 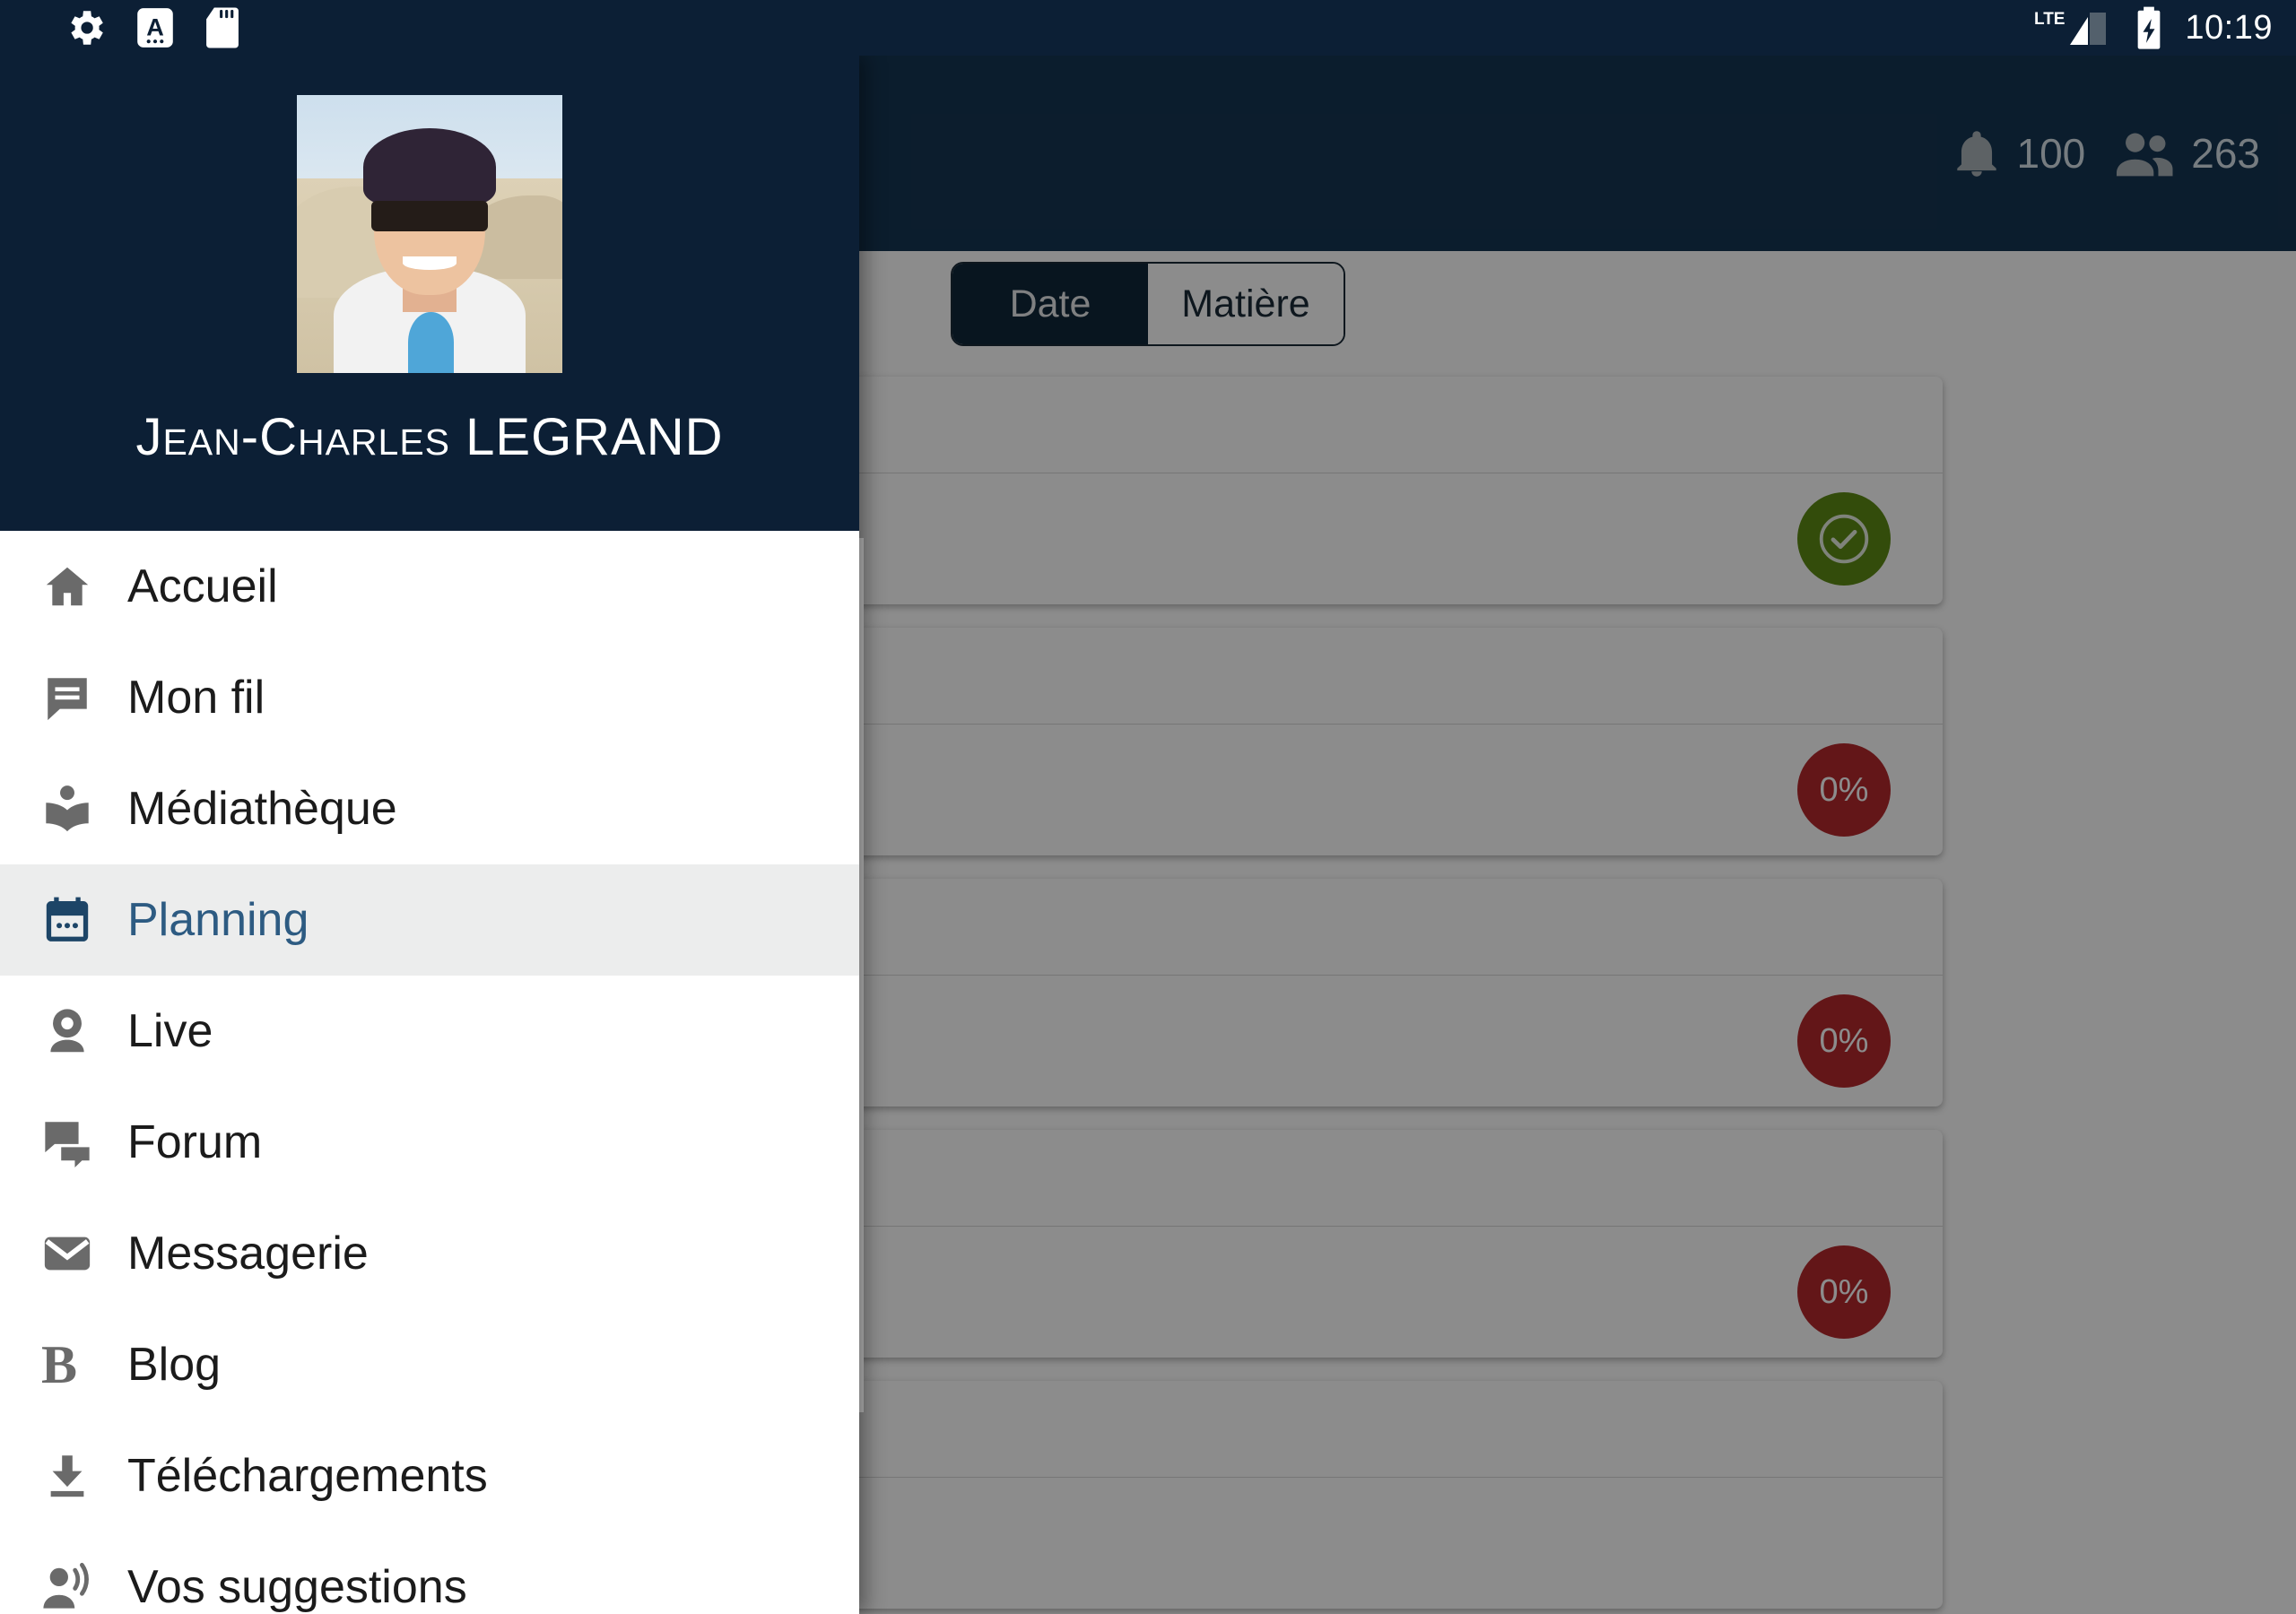 What do you see at coordinates (222, 27) in the screenshot?
I see `sd-card-icon` at bounding box center [222, 27].